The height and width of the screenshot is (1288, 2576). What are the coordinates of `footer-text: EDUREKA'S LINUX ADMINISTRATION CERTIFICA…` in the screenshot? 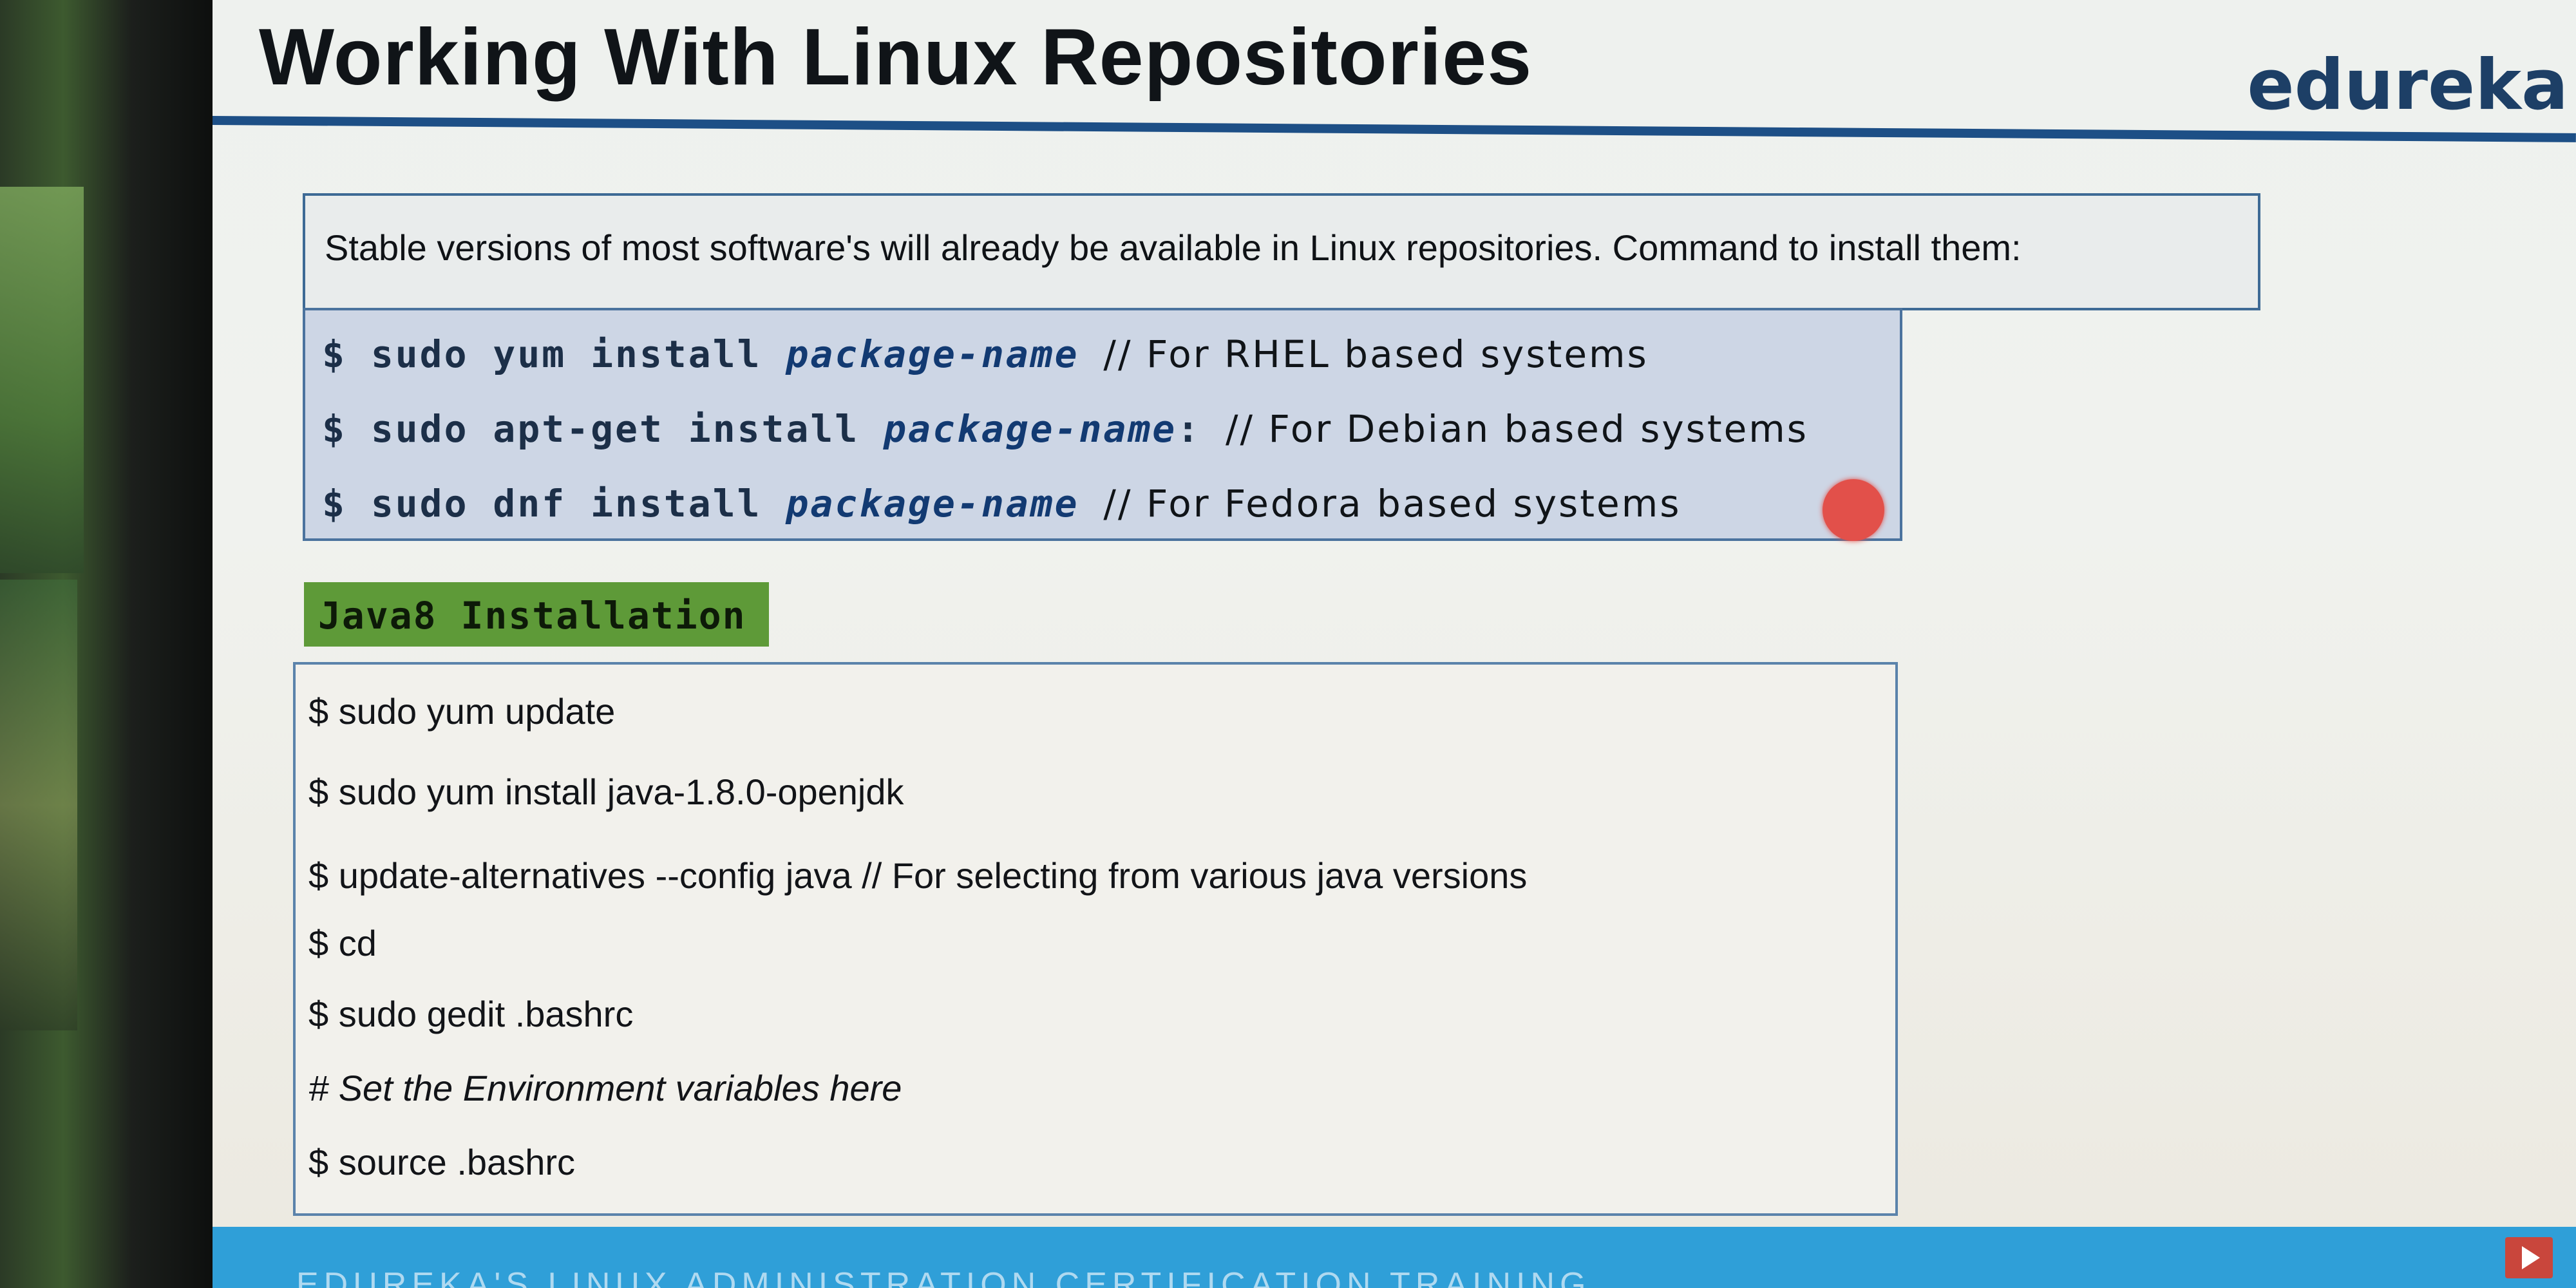 It's located at (943, 1277).